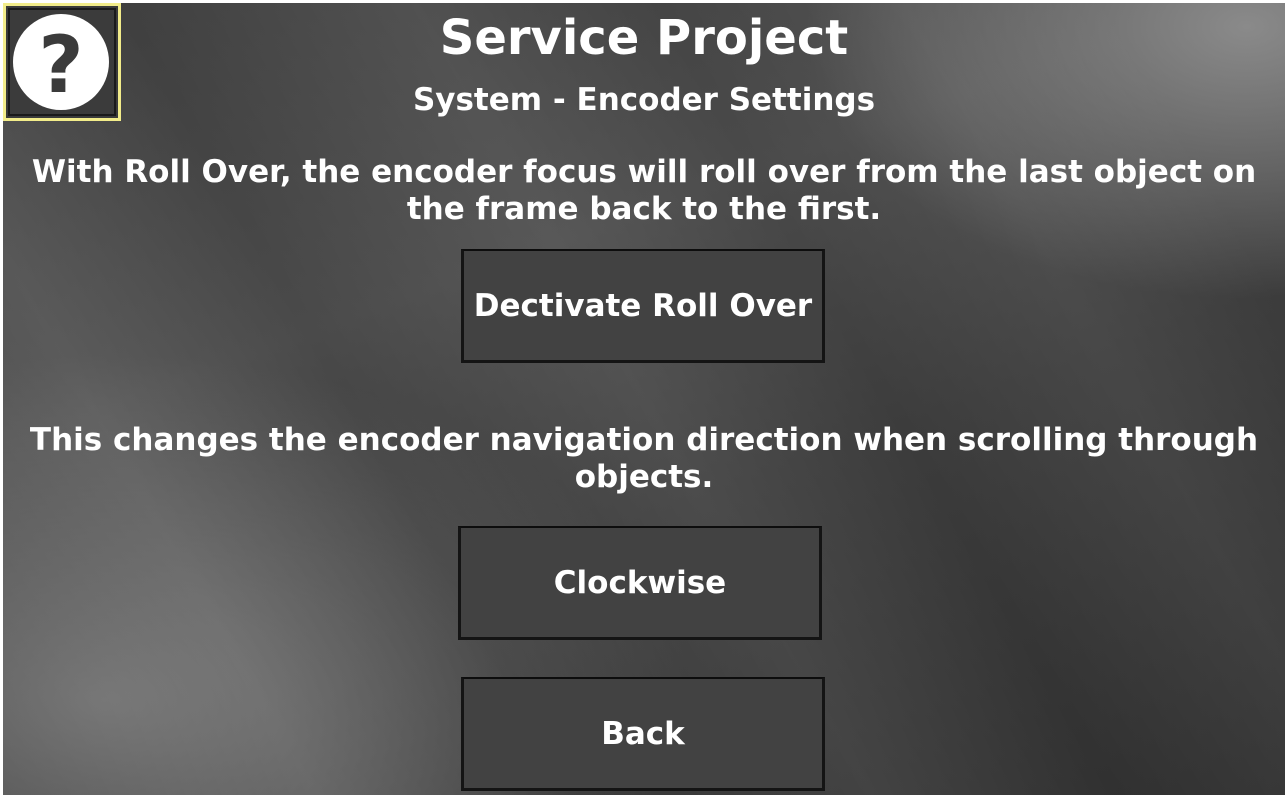 The height and width of the screenshot is (798, 1288). I want to click on deactivate-rollover-label: Dectivate Roll Over, so click(643, 305).